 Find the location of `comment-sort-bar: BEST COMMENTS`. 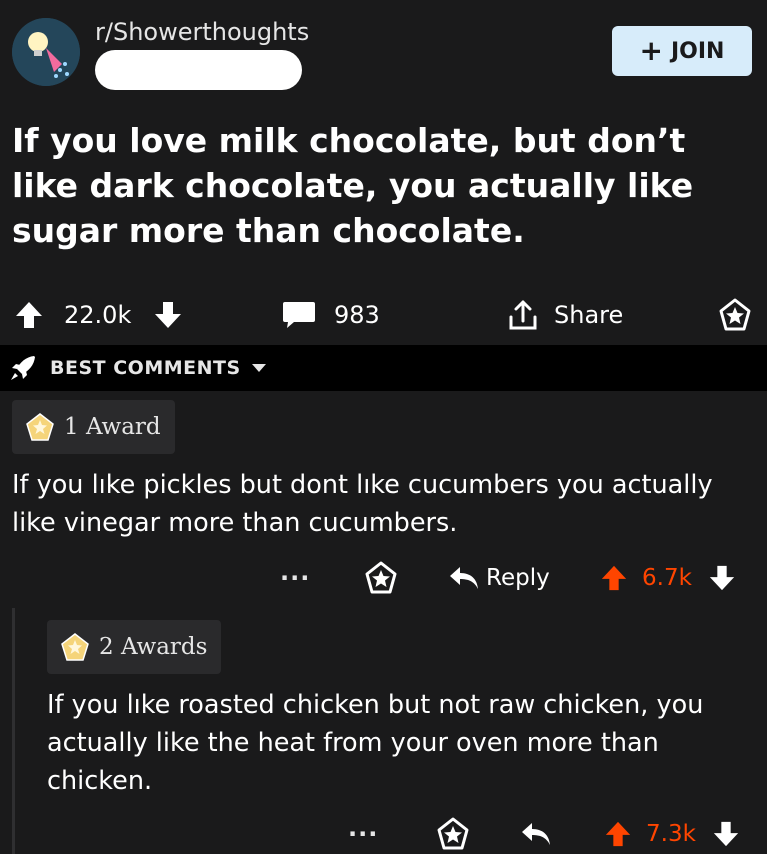

comment-sort-bar: BEST COMMENTS is located at coordinates (383, 368).